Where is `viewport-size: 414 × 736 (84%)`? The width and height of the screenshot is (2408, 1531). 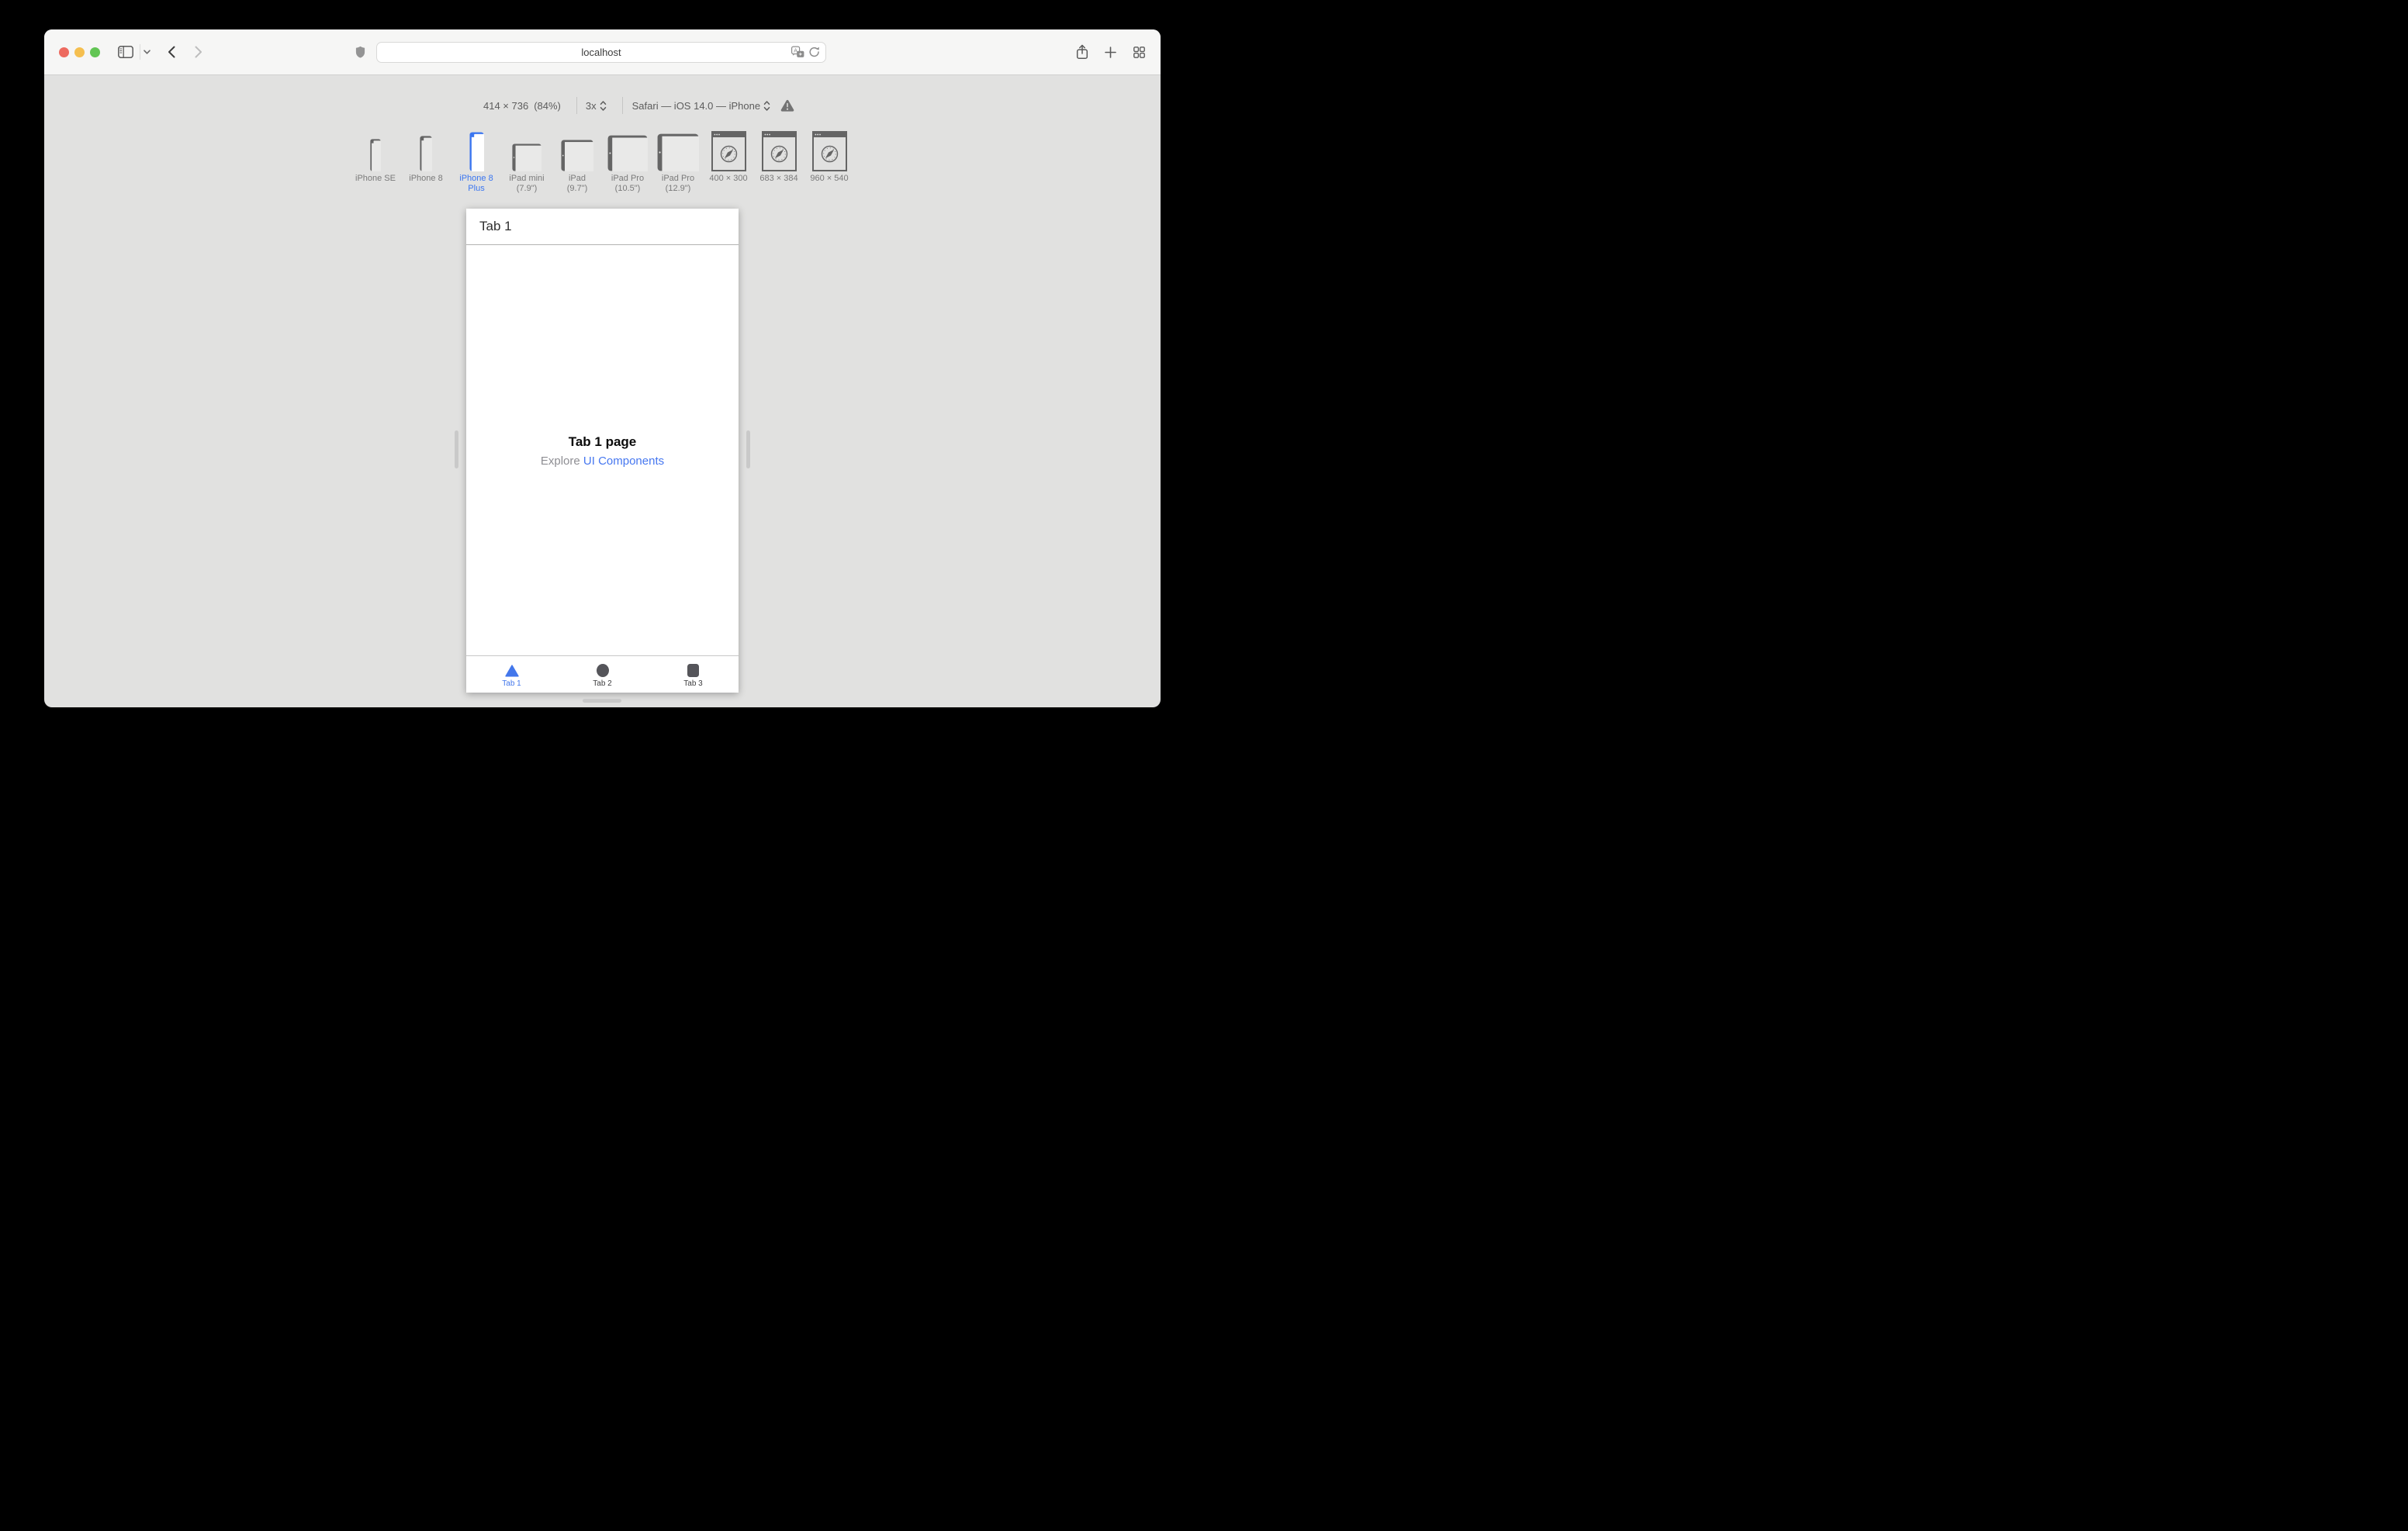 viewport-size: 414 × 736 (84%) is located at coordinates (522, 106).